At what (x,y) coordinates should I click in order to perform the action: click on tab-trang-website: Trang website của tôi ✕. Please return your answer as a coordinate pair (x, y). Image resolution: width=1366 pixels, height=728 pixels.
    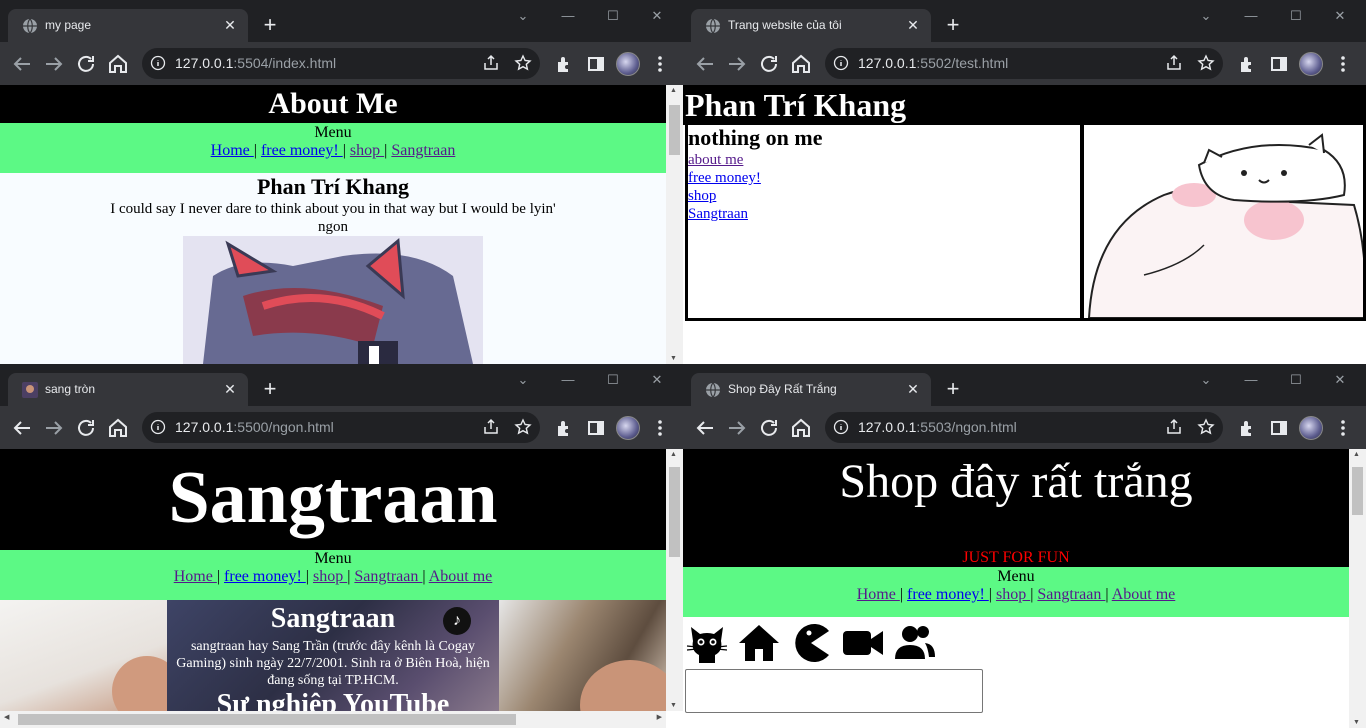
    Looking at the image, I should click on (811, 25).